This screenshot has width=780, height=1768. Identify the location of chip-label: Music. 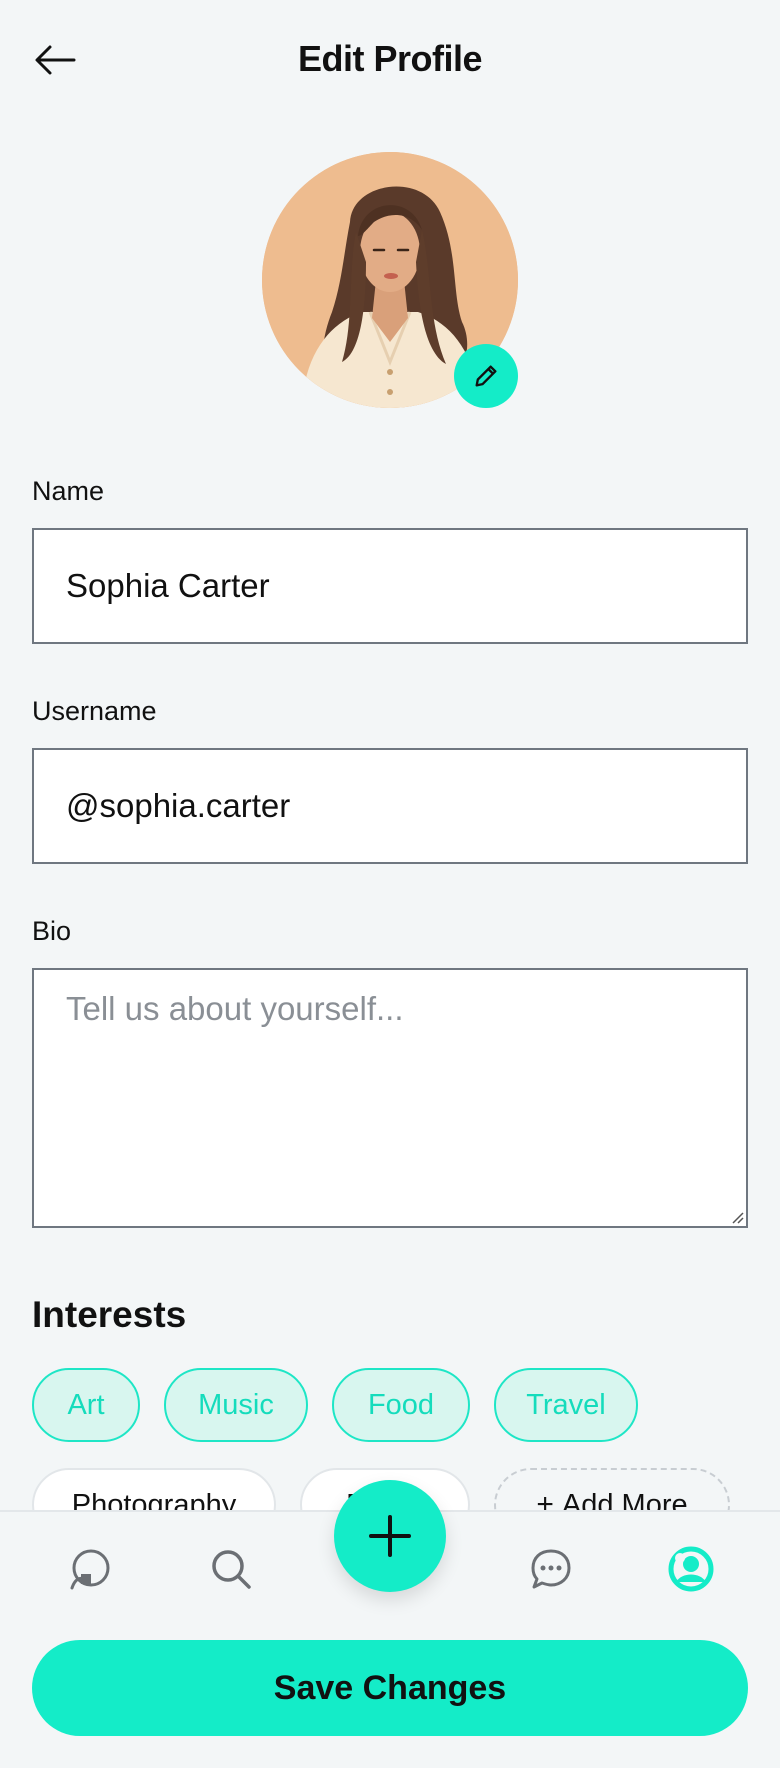
(236, 1404).